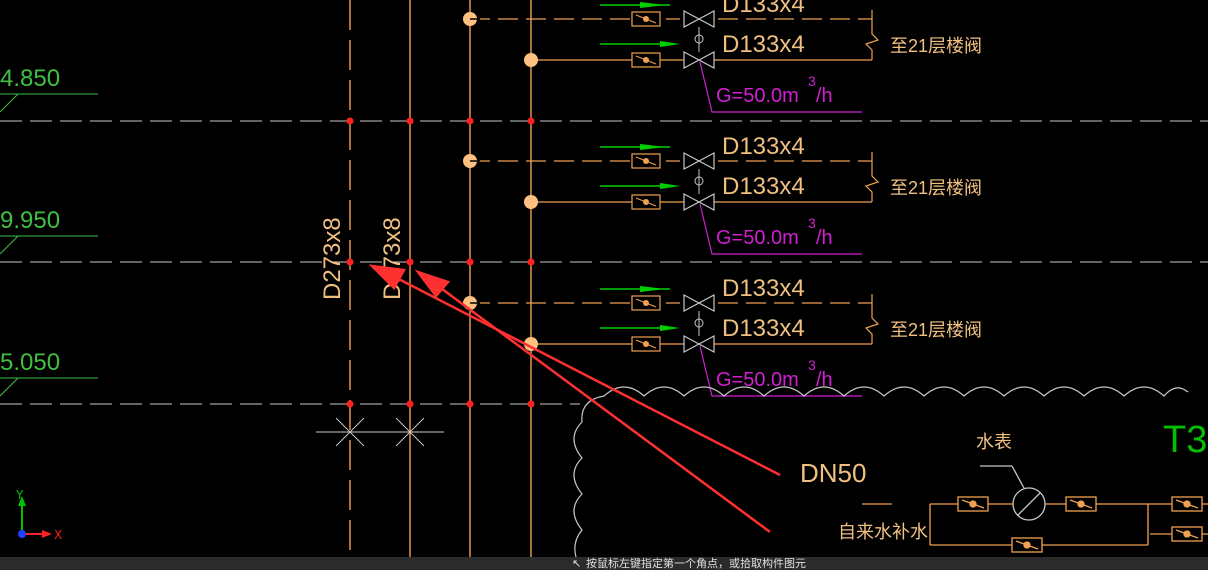 Image resolution: width=1208 pixels, height=570 pixels. Describe the element at coordinates (1185, 440) in the screenshot. I see `tag-label: T3-` at that location.